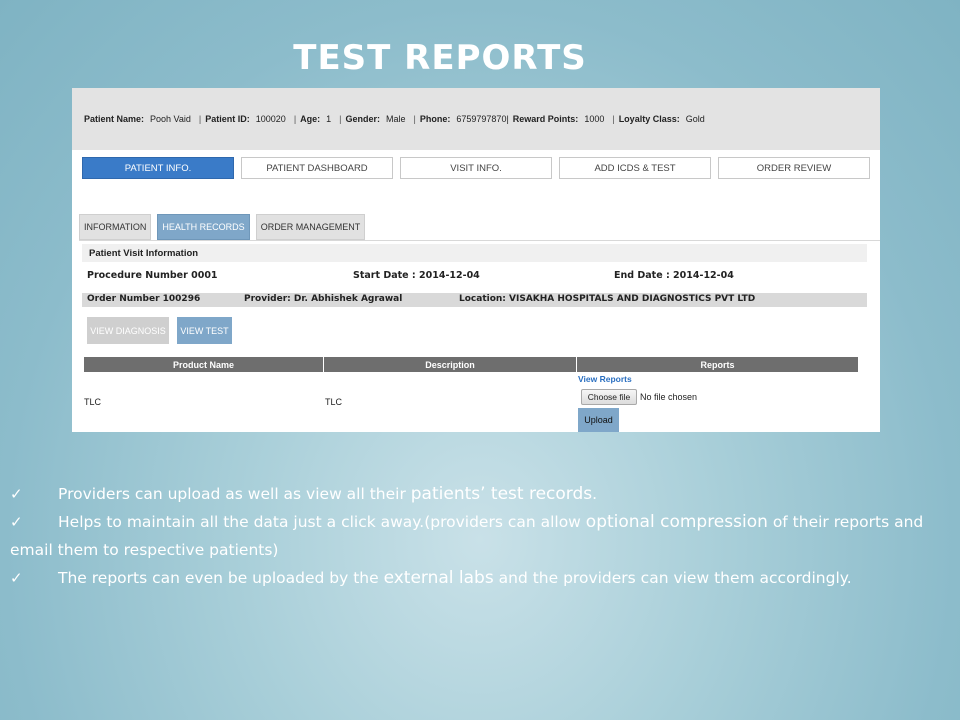 This screenshot has width=960, height=720. What do you see at coordinates (128, 330) in the screenshot?
I see `view-diagnosis-button: VIEW DIAGNOSIS` at bounding box center [128, 330].